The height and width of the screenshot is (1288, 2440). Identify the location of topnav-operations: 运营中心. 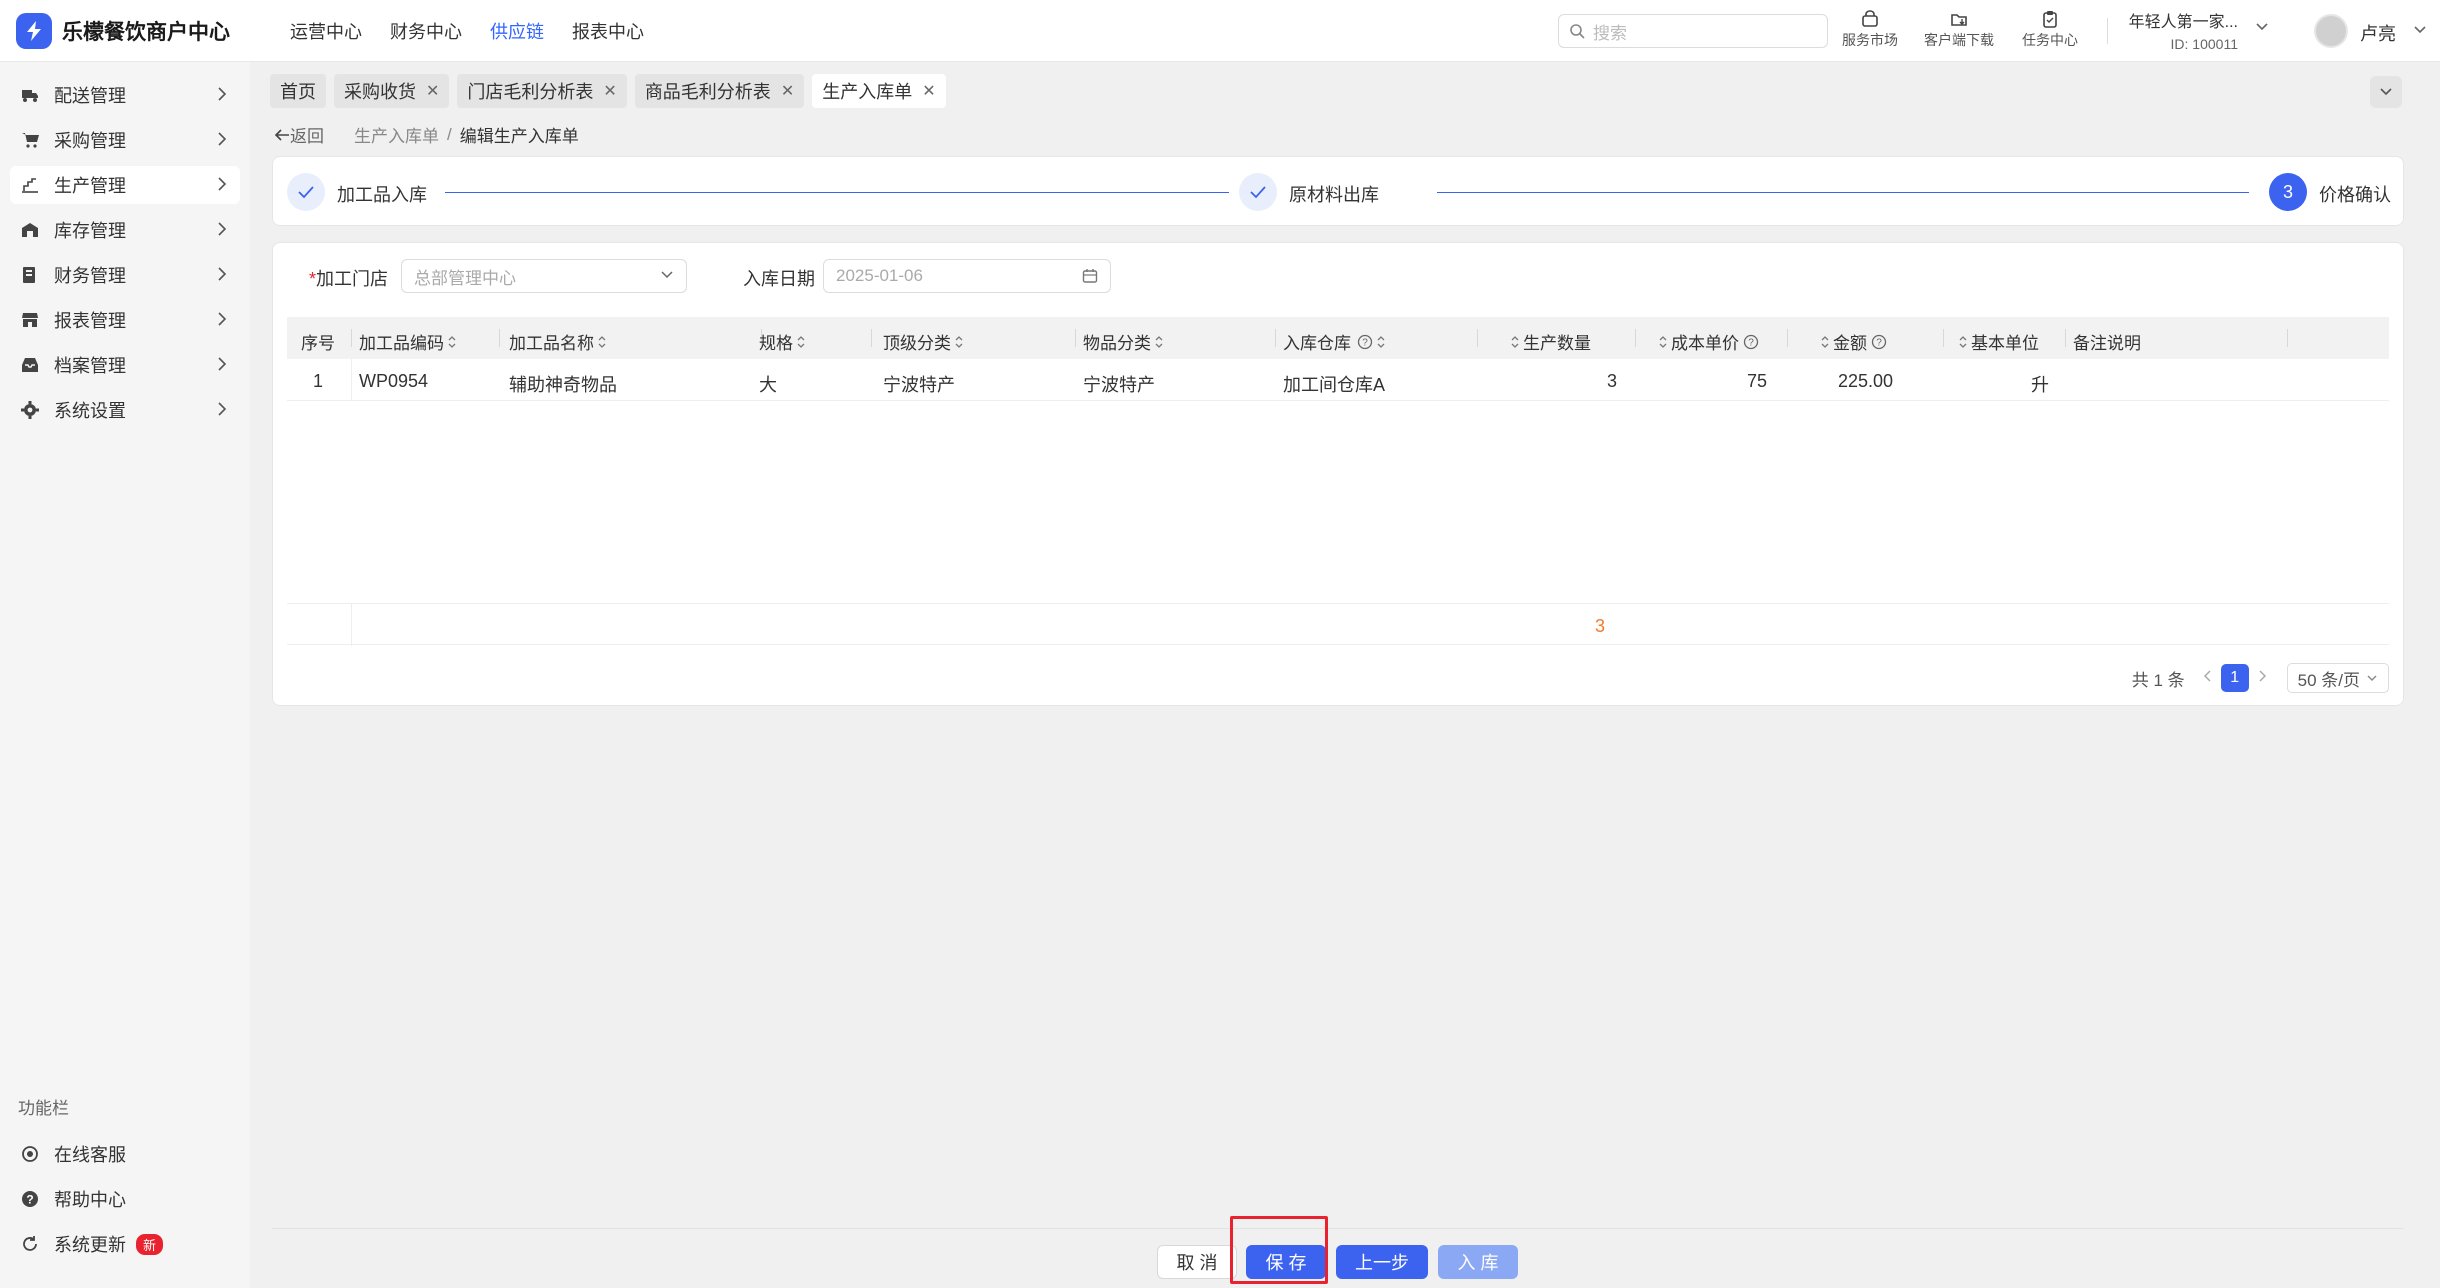
(326, 31).